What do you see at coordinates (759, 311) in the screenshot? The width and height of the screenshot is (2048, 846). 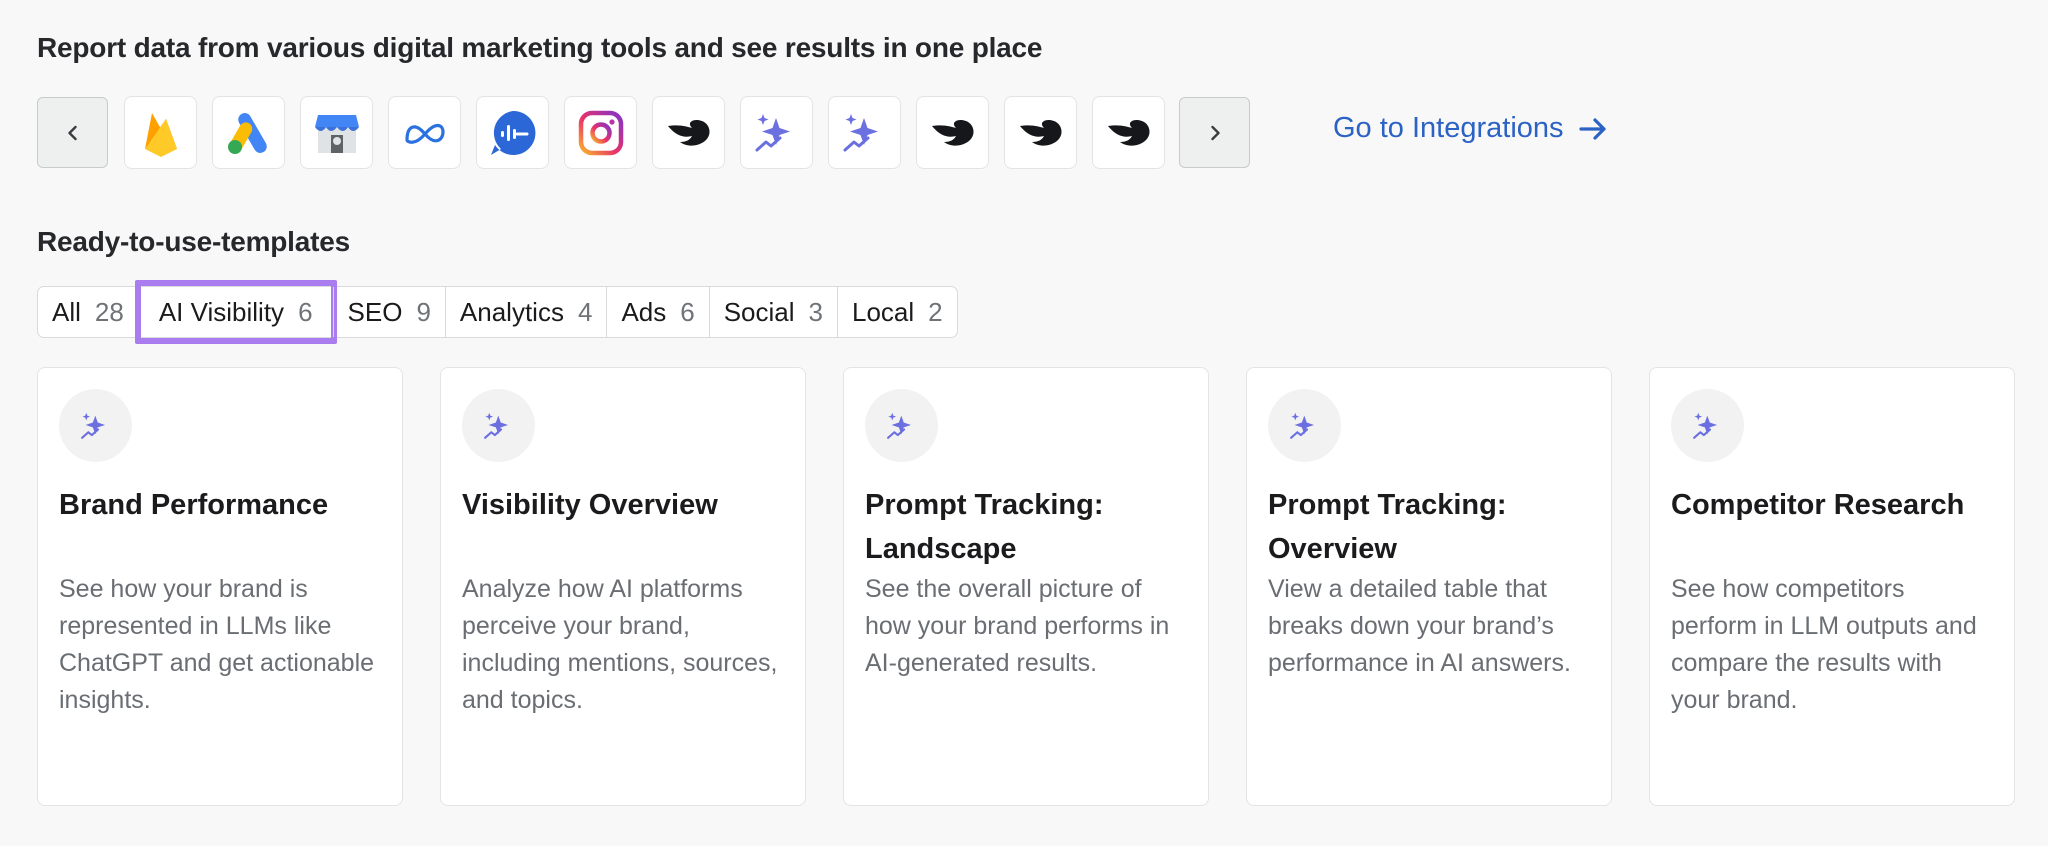 I see `filter-tab-label: Social` at bounding box center [759, 311].